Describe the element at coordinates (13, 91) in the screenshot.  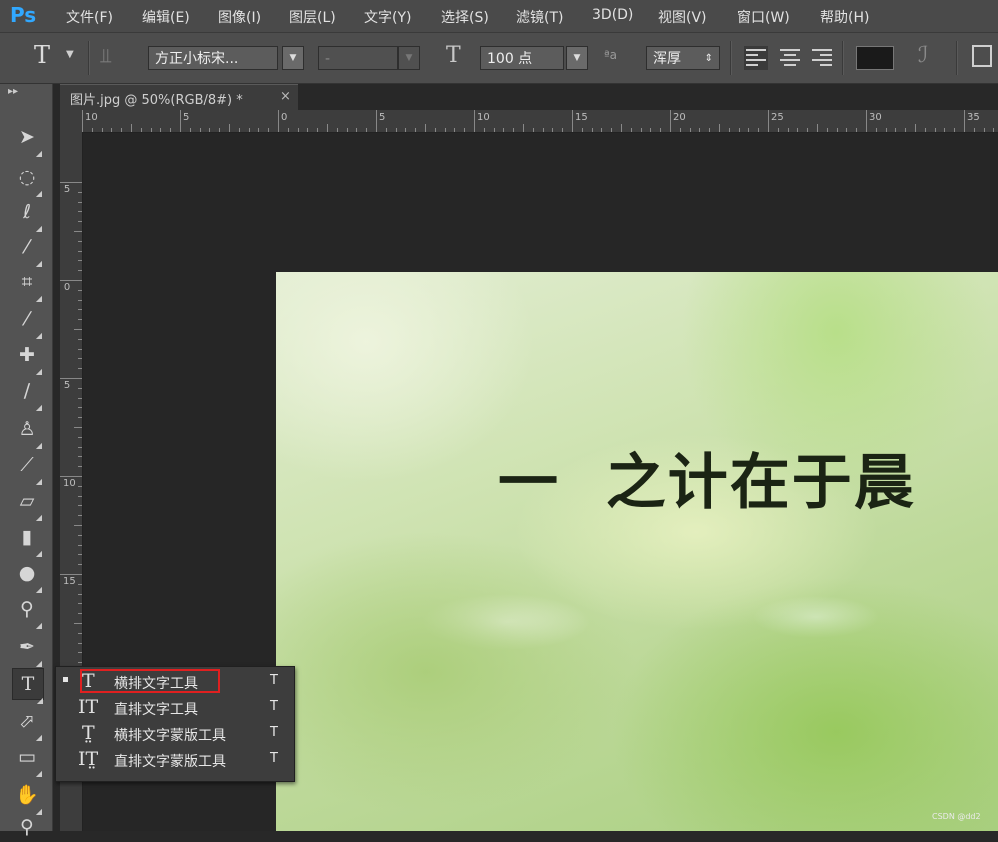
I see `collapse-panel-icon: ▸▸` at that location.